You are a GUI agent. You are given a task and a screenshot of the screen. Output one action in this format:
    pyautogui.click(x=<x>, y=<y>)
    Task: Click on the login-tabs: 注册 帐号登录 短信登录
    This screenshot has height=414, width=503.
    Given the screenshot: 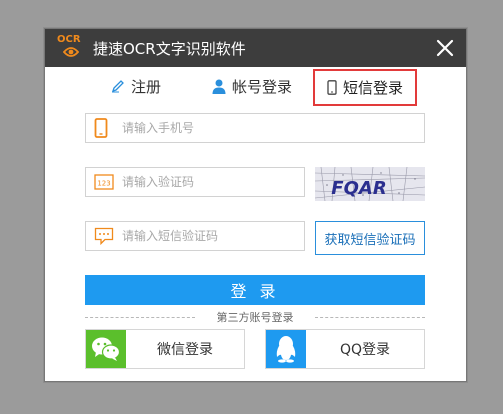 What is the action you would take?
    pyautogui.click(x=255, y=88)
    